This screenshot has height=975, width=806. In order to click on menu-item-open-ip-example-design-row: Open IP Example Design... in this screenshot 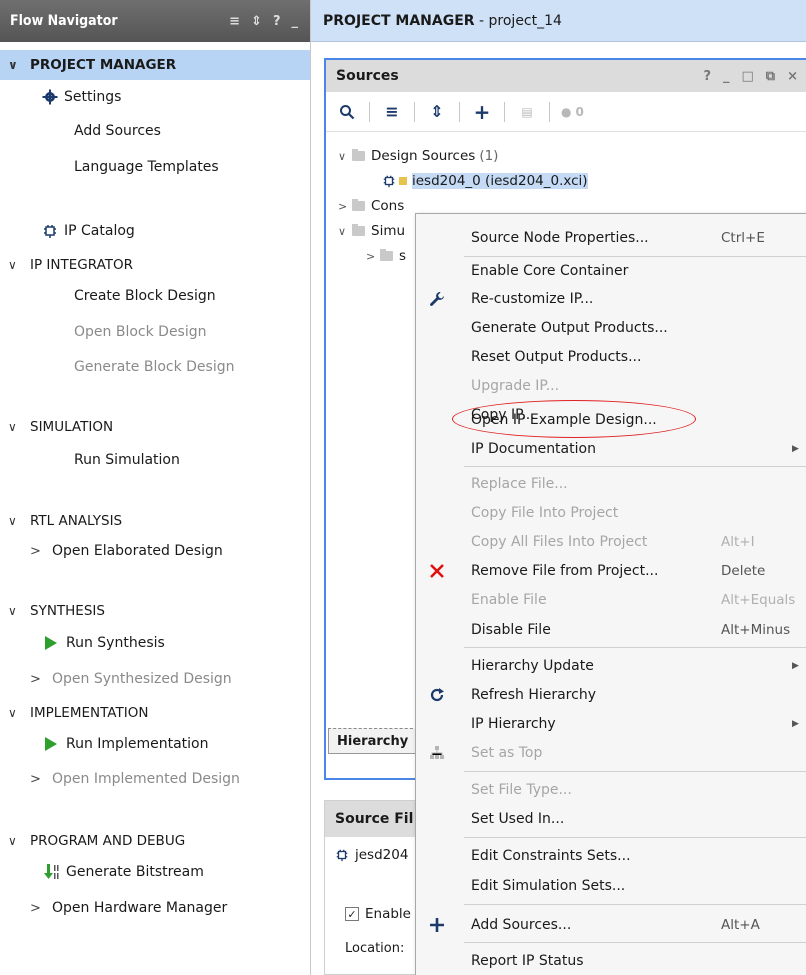, I will do `click(611, 420)`.